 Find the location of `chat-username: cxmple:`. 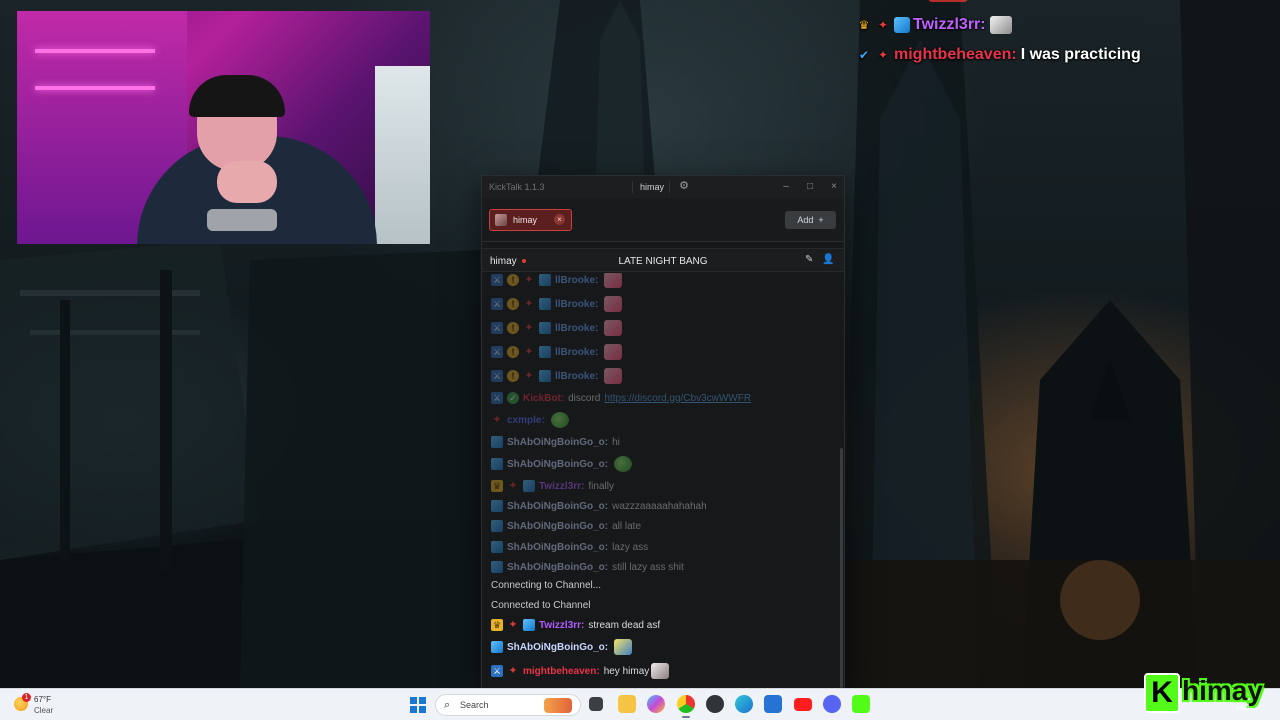

chat-username: cxmple: is located at coordinates (526, 420).